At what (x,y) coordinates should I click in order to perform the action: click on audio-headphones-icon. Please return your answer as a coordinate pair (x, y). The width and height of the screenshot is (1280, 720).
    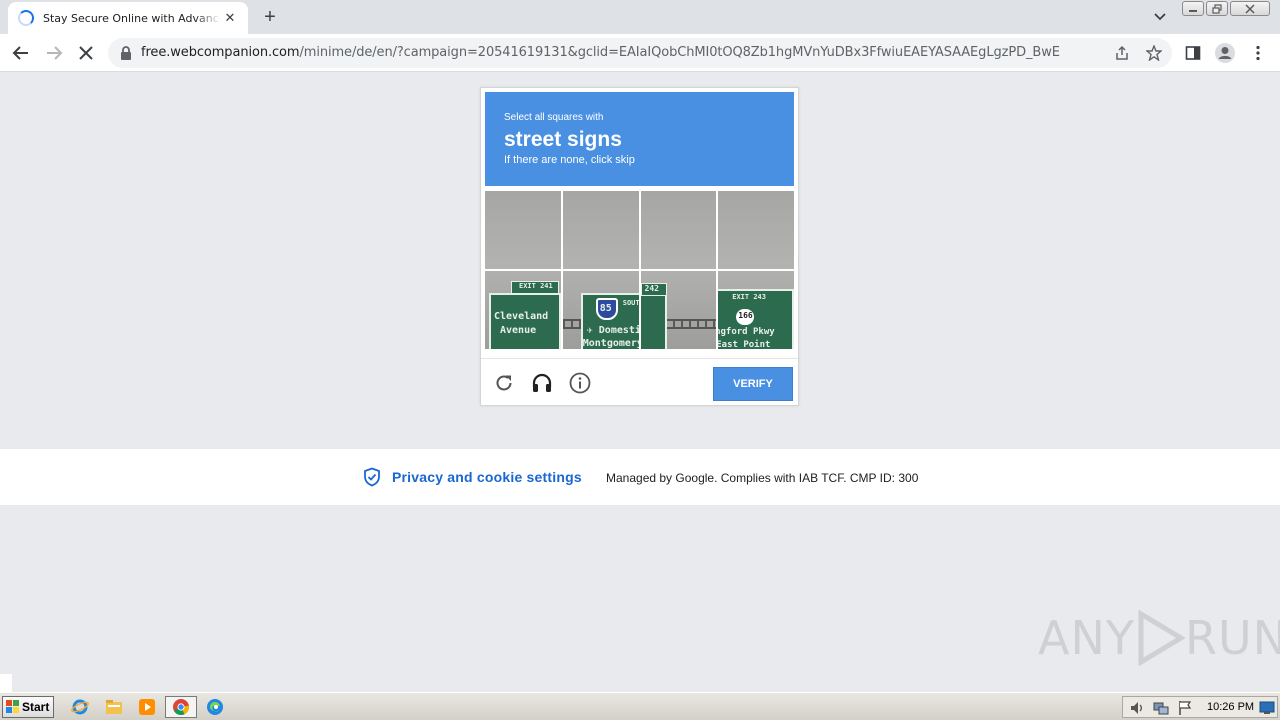
    Looking at the image, I should click on (542, 383).